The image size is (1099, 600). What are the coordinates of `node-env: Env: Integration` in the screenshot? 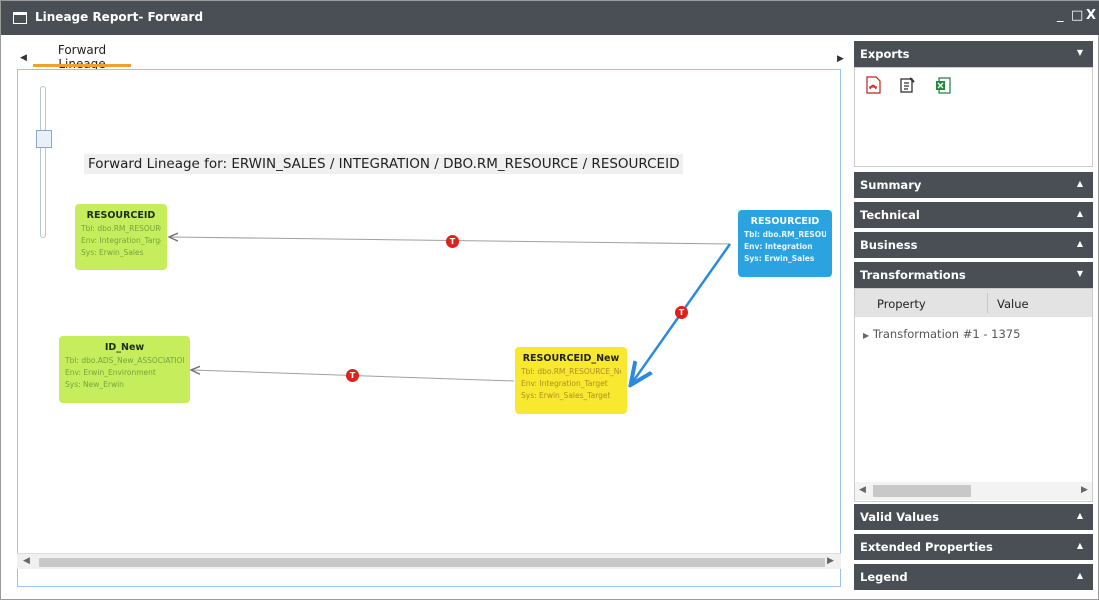 It's located at (778, 246).